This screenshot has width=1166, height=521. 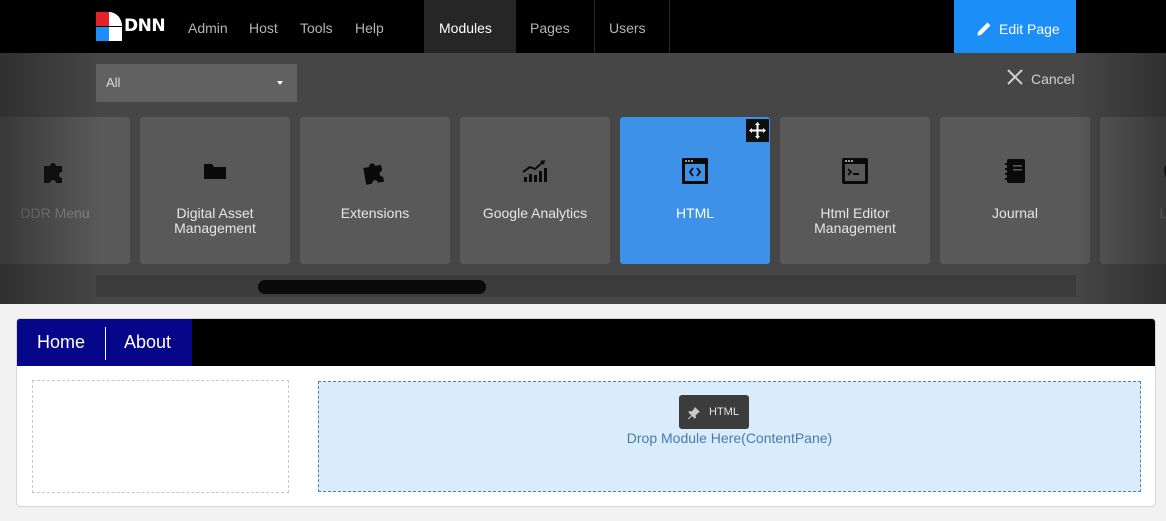 What do you see at coordinates (586, 286) in the screenshot?
I see `module-scrollbar` at bounding box center [586, 286].